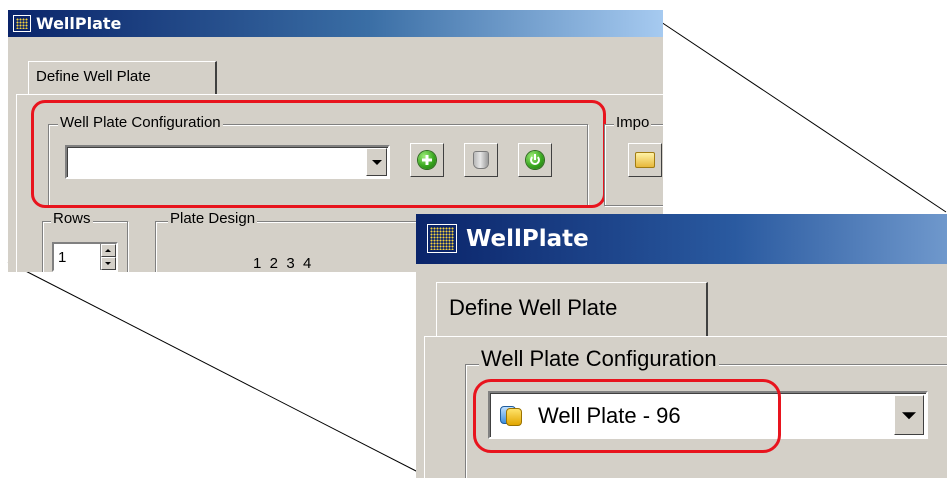 The width and height of the screenshot is (947, 478). Describe the element at coordinates (79, 23) in the screenshot. I see `window-title: WellPlate` at that location.